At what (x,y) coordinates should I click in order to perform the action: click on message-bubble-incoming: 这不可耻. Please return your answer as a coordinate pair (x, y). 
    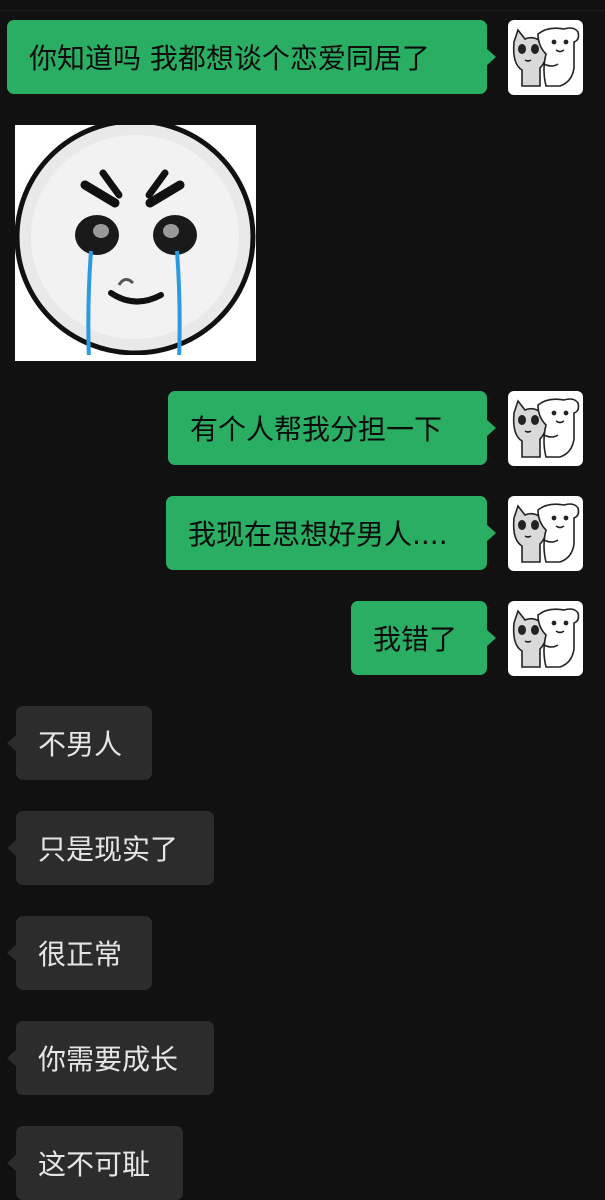
    Looking at the image, I should click on (95, 1163).